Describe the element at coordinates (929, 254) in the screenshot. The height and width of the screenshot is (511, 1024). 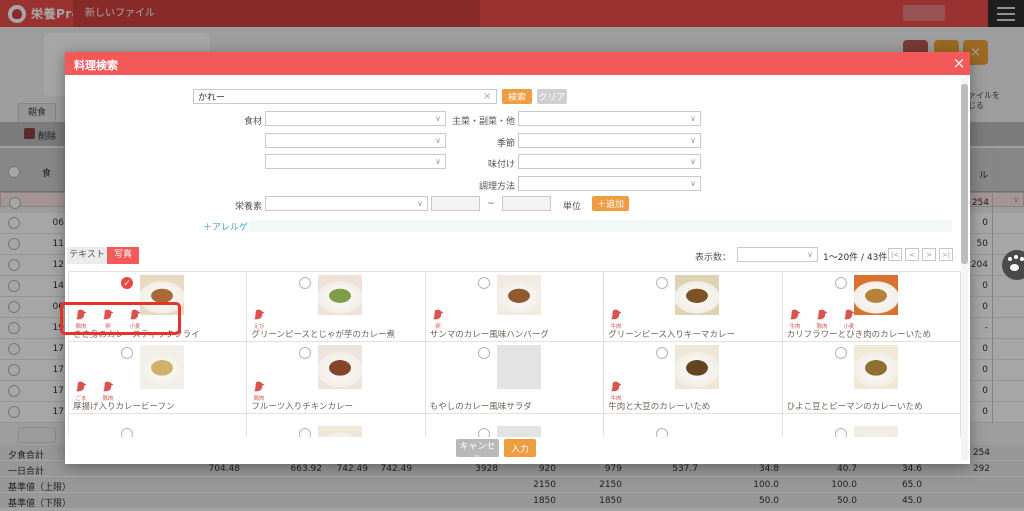
I see `next-page-button: >` at that location.